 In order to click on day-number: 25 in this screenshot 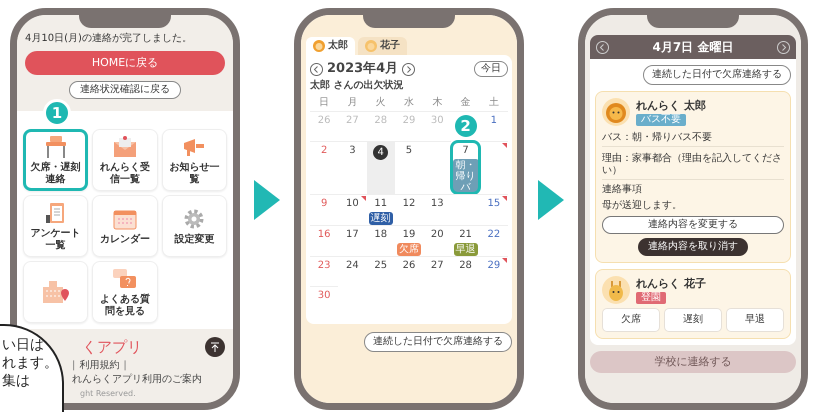, I will do `click(381, 266)`.